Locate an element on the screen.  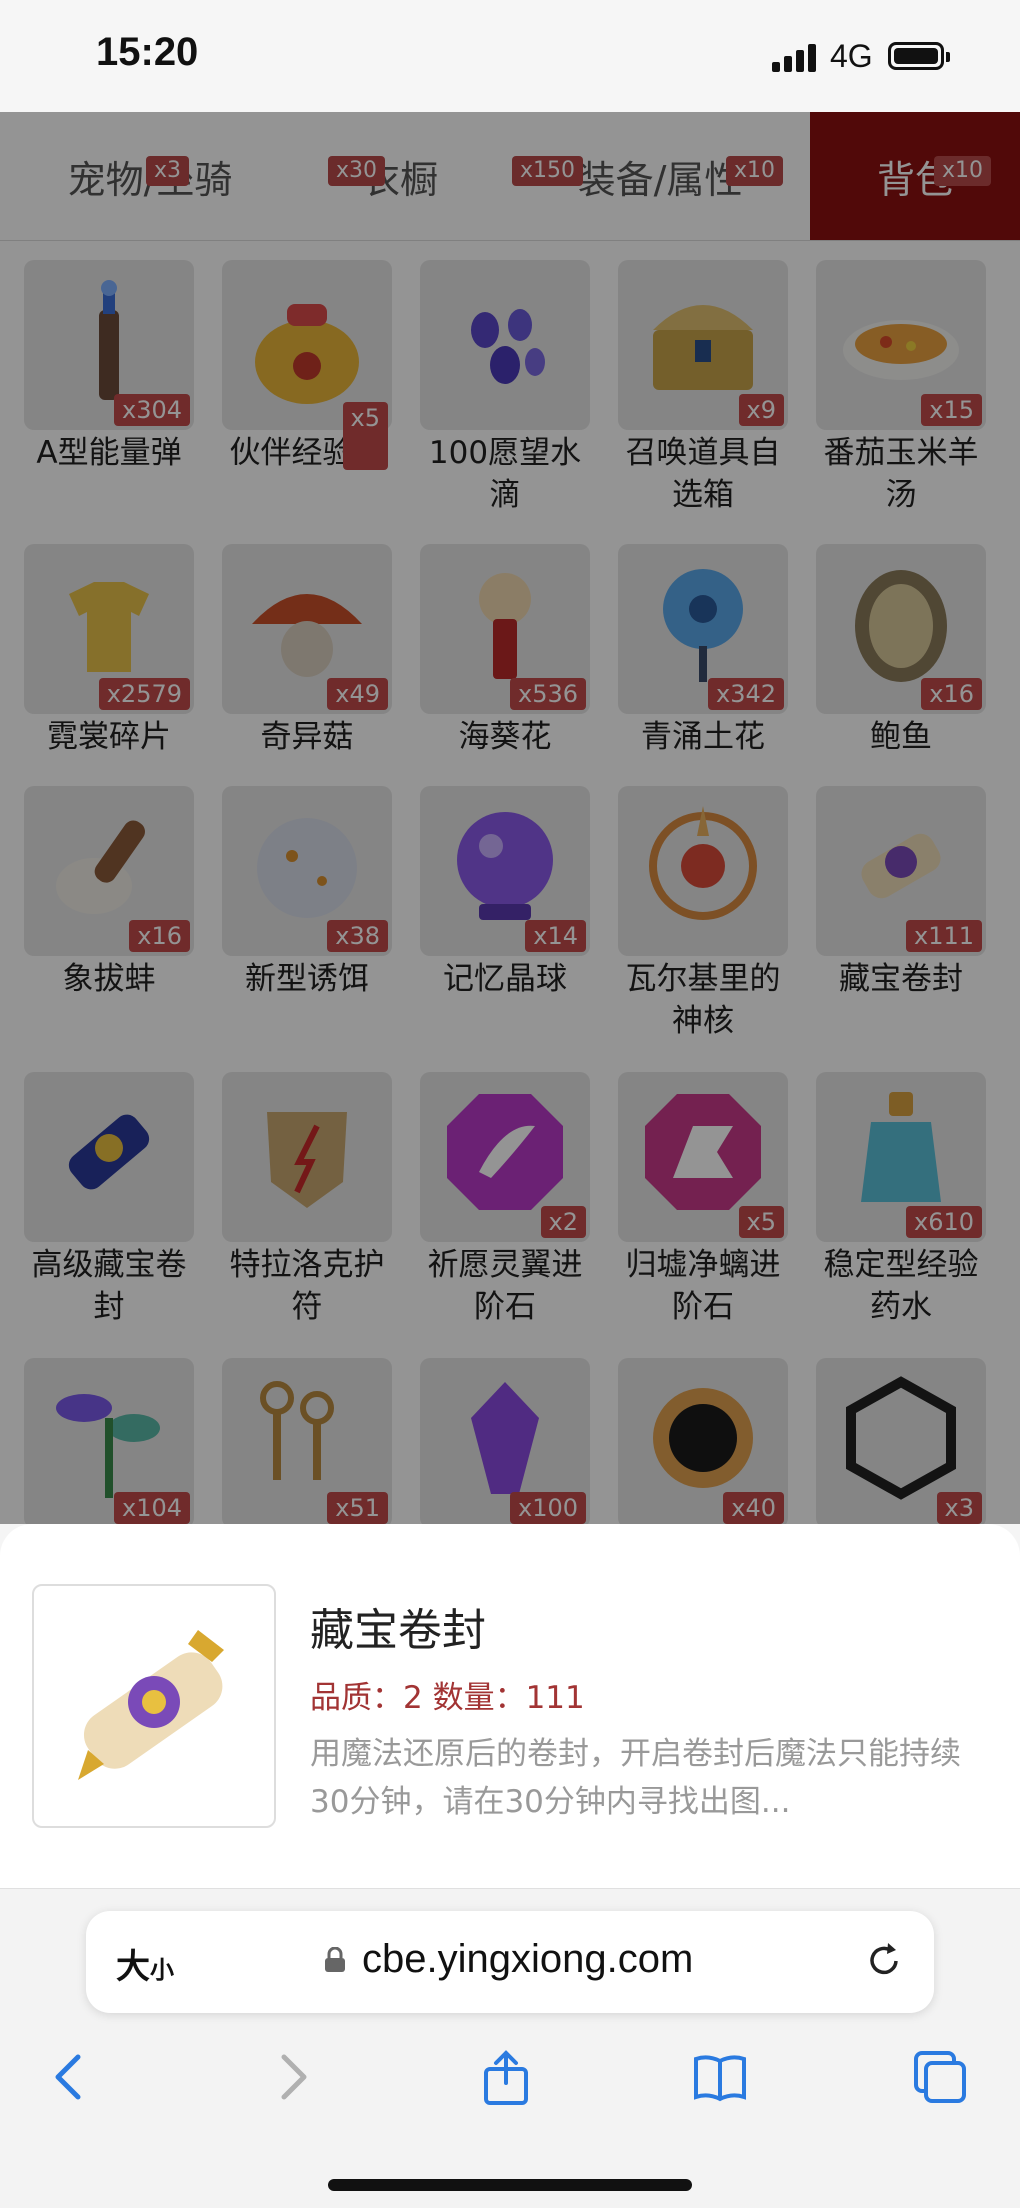
tabs-icon is located at coordinates (940, 2077).